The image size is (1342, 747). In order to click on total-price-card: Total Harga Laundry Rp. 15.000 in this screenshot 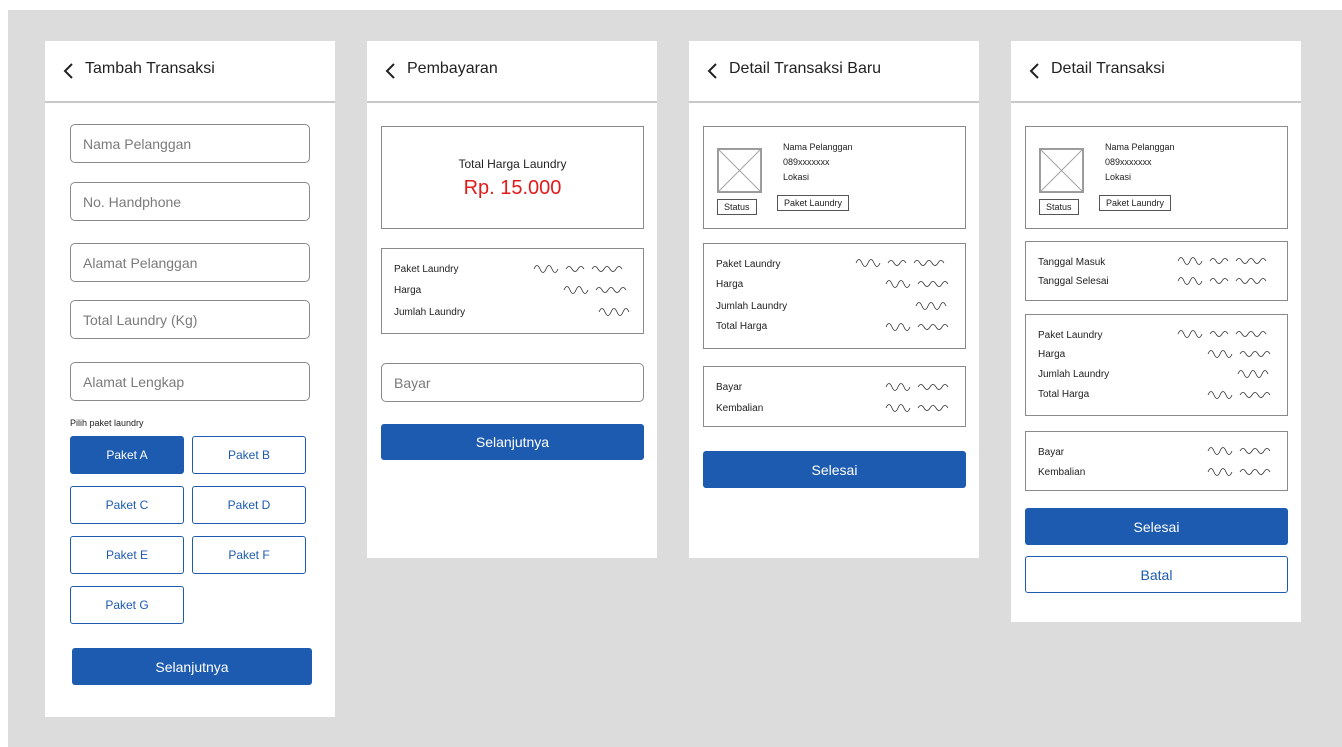, I will do `click(512, 177)`.